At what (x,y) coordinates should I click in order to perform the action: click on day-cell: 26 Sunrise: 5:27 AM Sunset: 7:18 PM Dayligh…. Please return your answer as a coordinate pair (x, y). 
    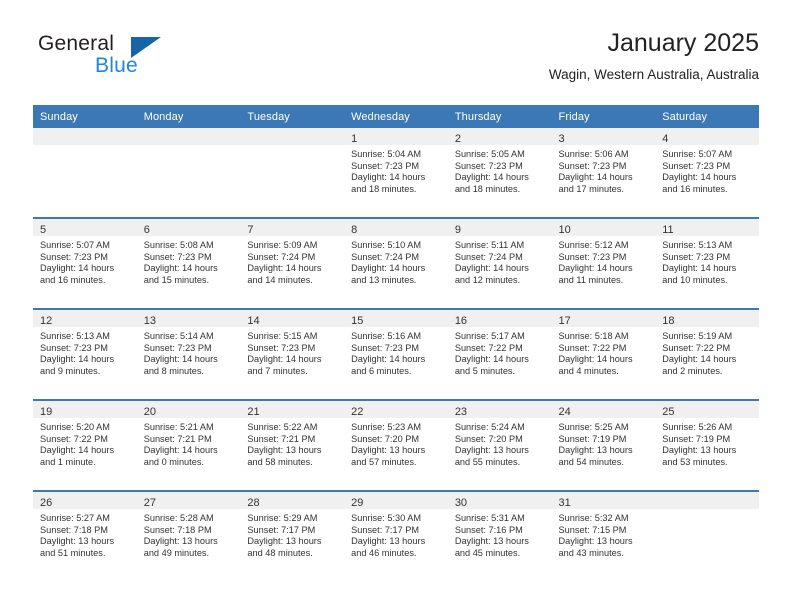
    Looking at the image, I should click on (85, 536).